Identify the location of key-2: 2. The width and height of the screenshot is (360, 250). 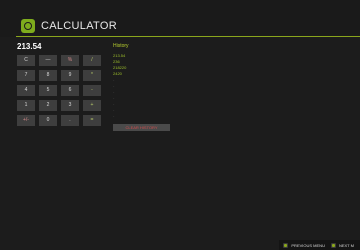
(48, 105).